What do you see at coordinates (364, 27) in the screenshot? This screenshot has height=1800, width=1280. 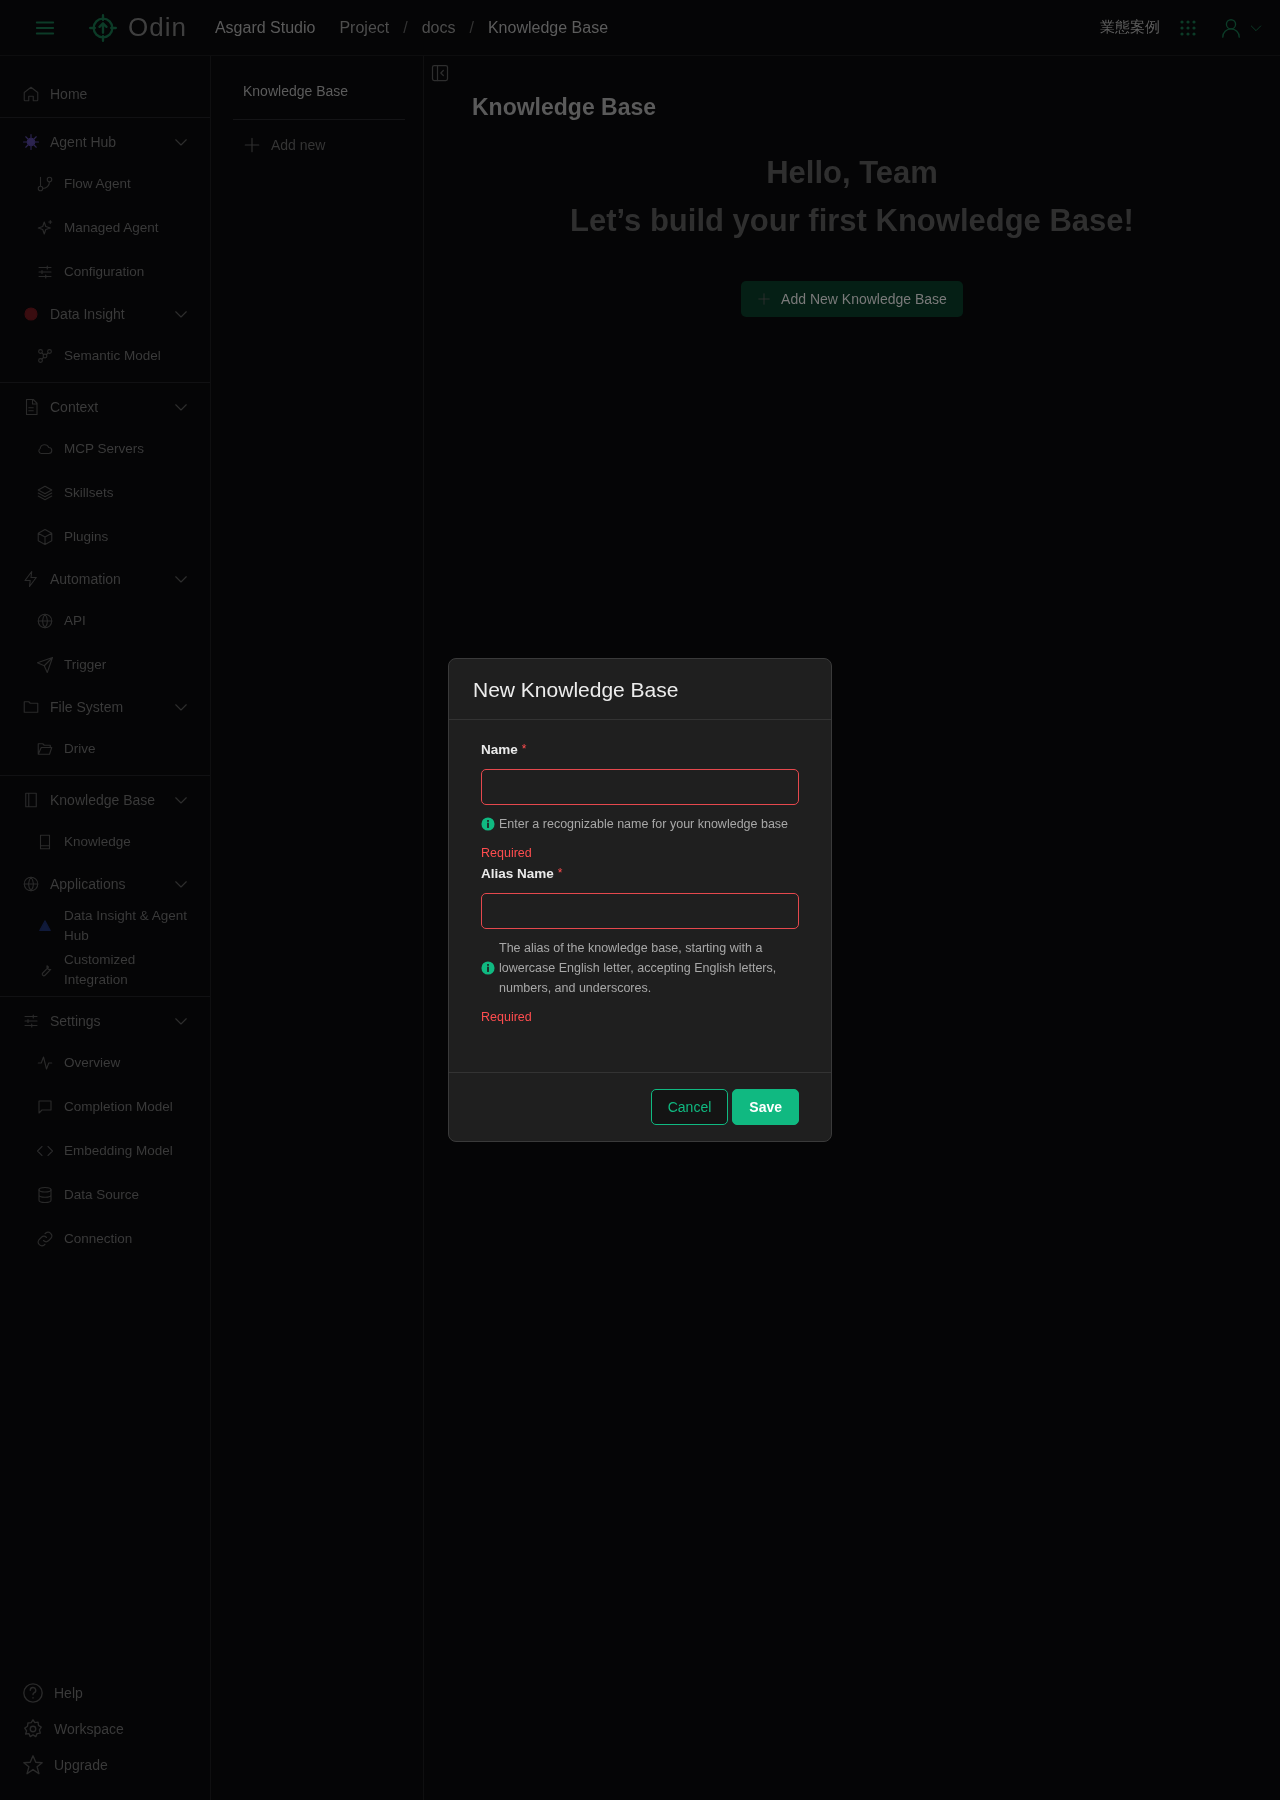 I see `breadcrumb-link: Project` at bounding box center [364, 27].